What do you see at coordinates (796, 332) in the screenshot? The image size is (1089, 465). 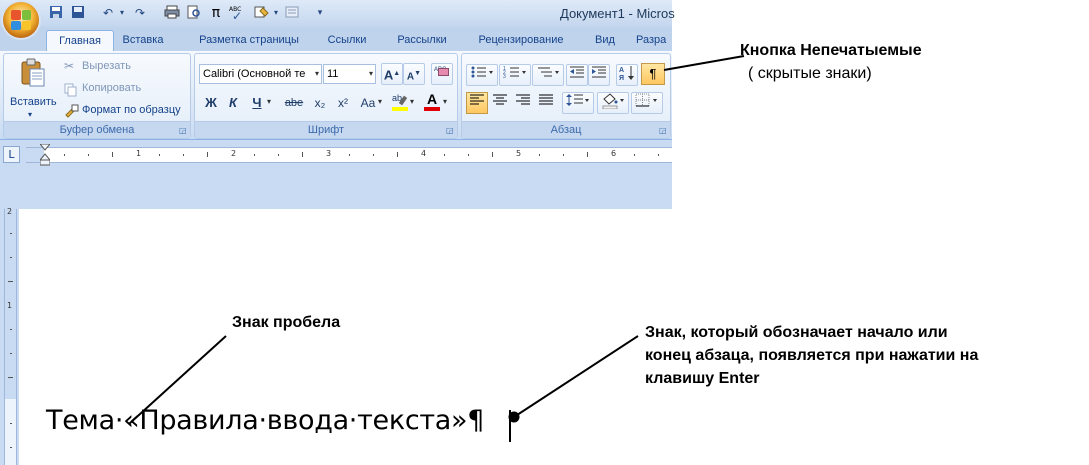 I see `paragraph-mark-annotation-line1: Знак, который обозначает начало или` at bounding box center [796, 332].